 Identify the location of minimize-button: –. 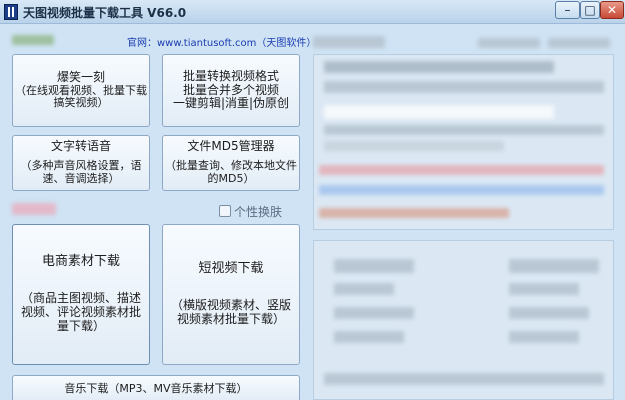
(567, 10).